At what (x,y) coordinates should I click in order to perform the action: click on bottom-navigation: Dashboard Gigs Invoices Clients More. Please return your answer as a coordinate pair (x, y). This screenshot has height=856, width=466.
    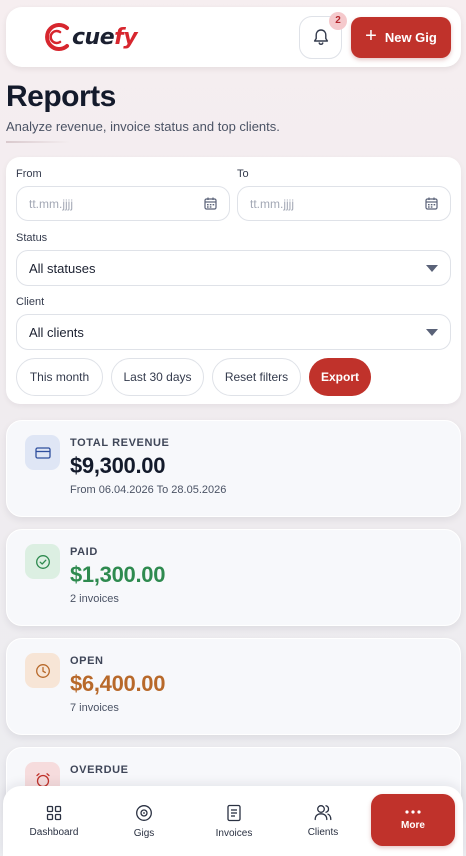
    Looking at the image, I should click on (233, 821).